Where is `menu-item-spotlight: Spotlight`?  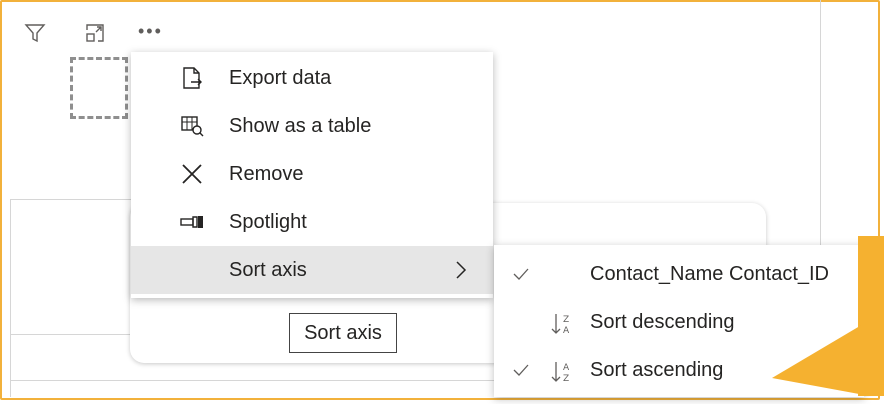
menu-item-spotlight: Spotlight is located at coordinates (312, 222).